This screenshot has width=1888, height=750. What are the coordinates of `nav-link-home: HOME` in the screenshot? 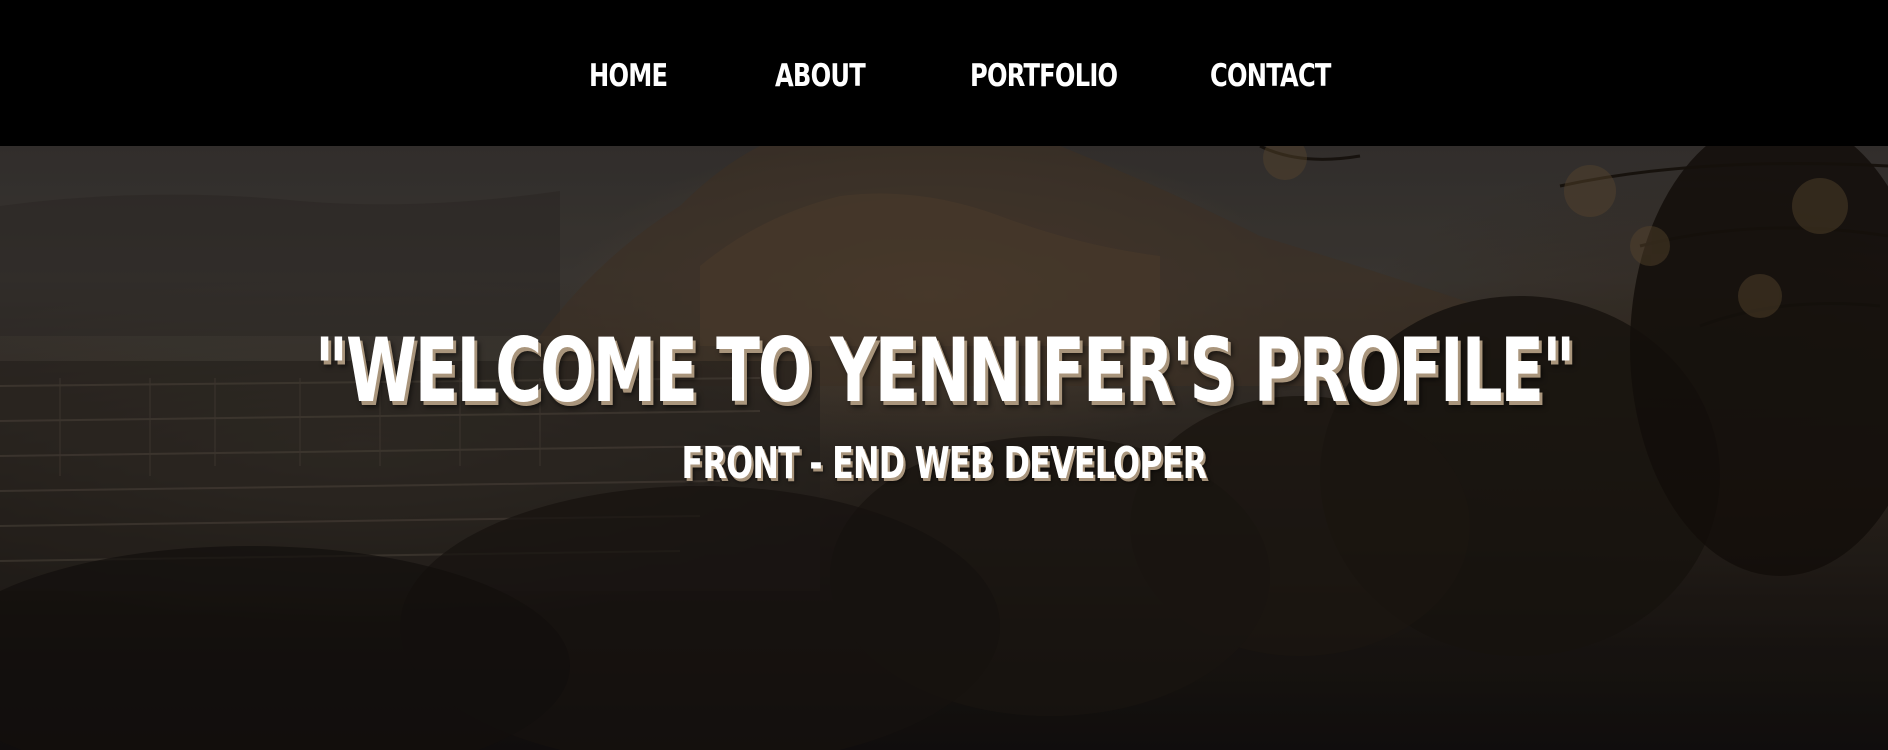 It's located at (628, 76).